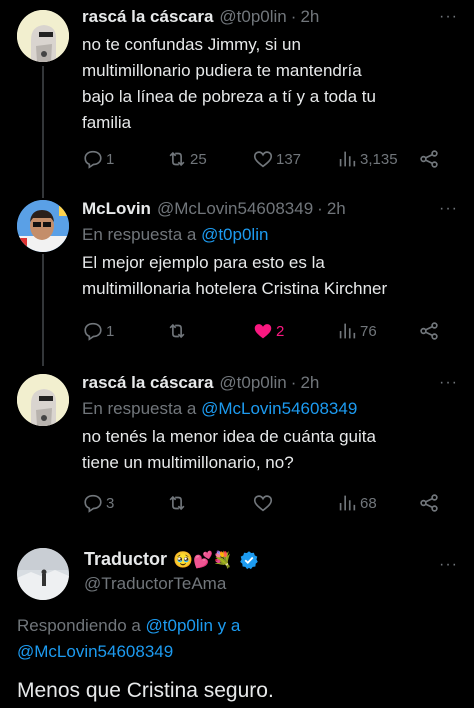 The width and height of the screenshot is (474, 708). What do you see at coordinates (249, 559) in the screenshot?
I see `verified-icon` at bounding box center [249, 559].